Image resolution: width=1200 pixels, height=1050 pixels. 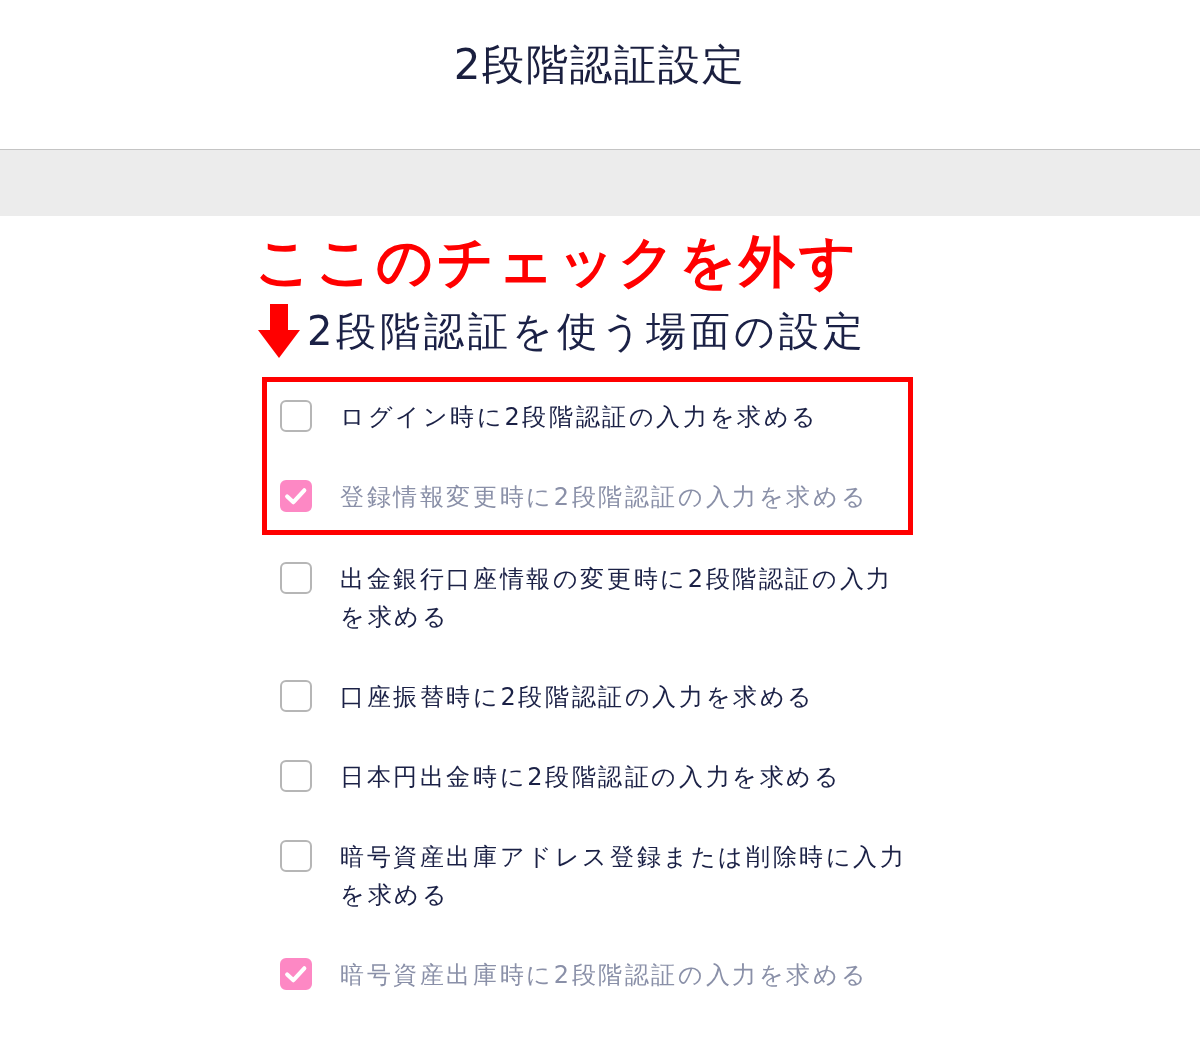 I want to click on option-label: 日本円出金時に2段階認証の入力を求める, so click(x=591, y=777).